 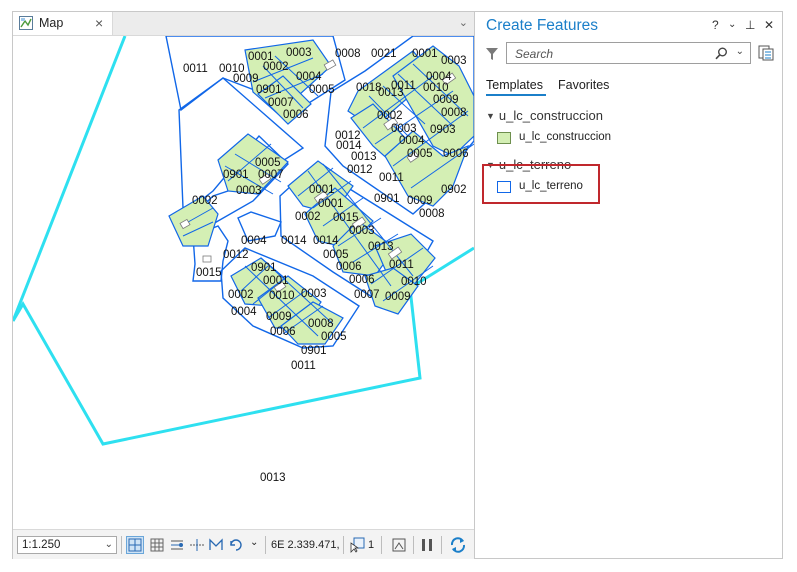 What do you see at coordinates (627, 139) in the screenshot?
I see `template-item-construccion: u_lc_construccion` at bounding box center [627, 139].